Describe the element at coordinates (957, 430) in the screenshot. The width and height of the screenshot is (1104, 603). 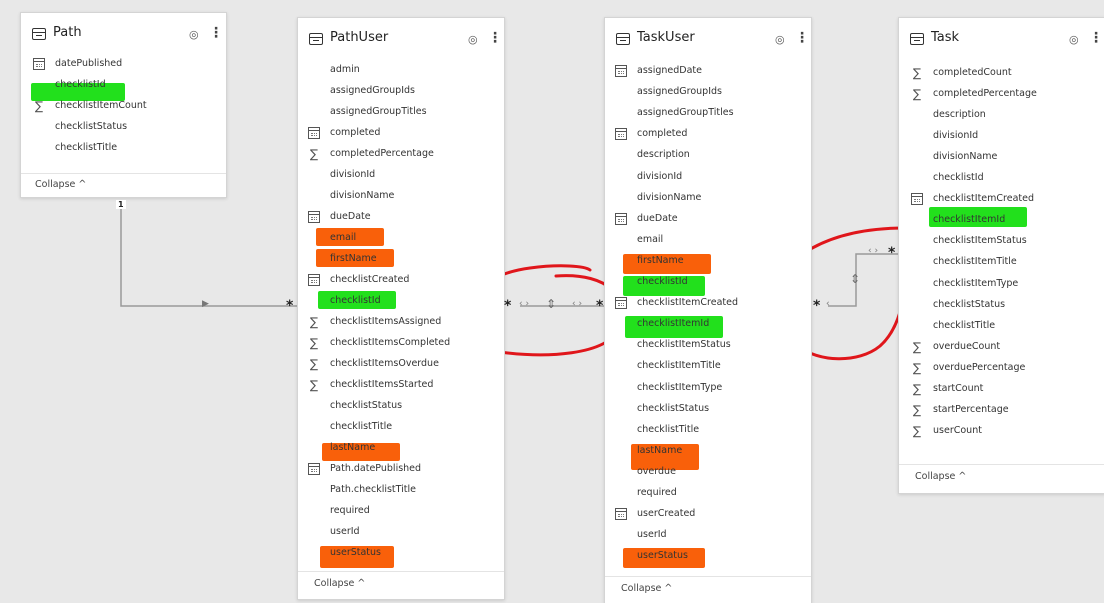
I see `field-name: userCount` at that location.